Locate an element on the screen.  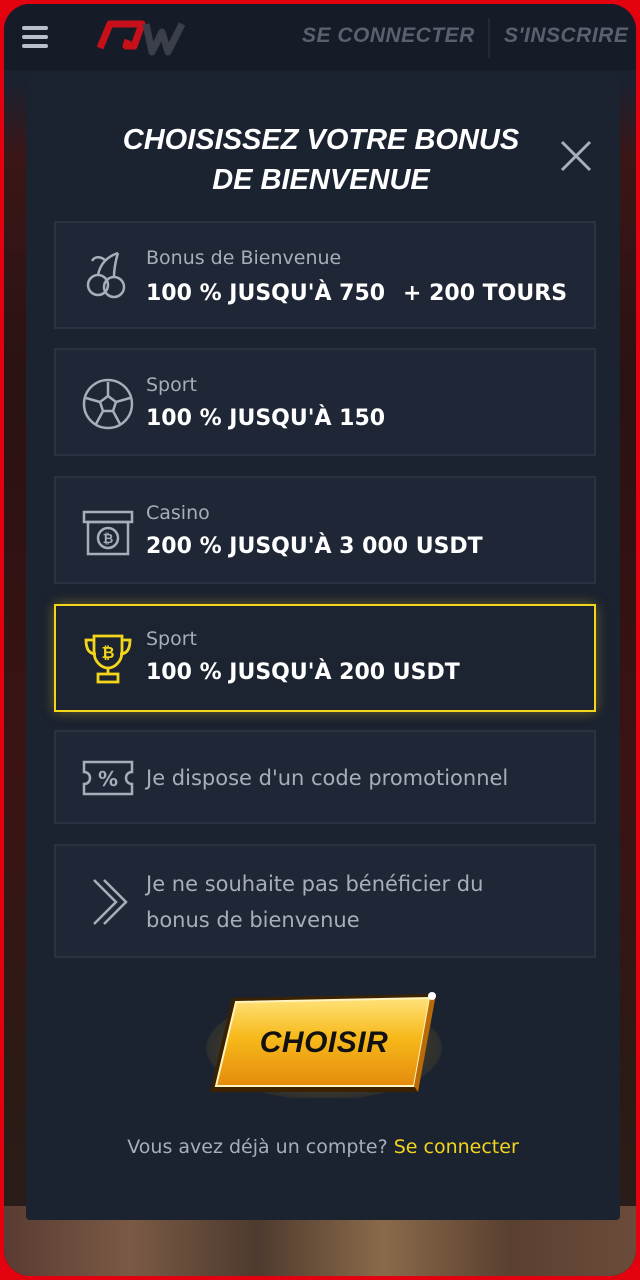
promo-code-option: % Je dispose d'un code promotionnel is located at coordinates (325, 777).